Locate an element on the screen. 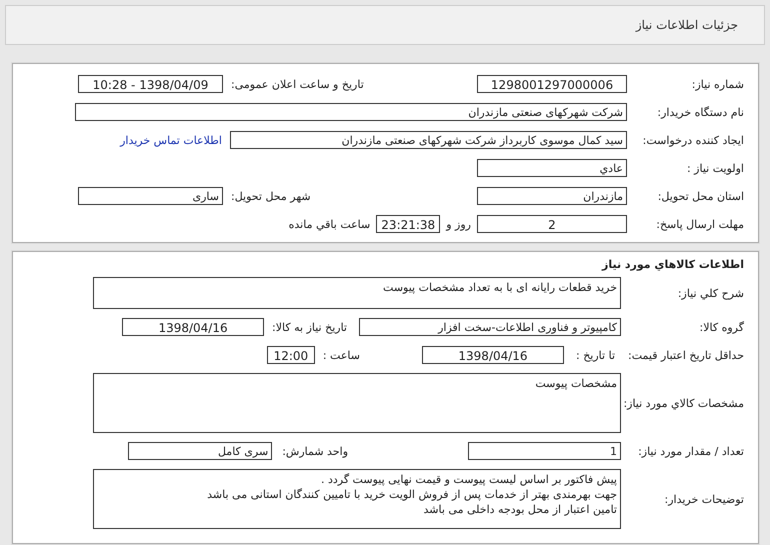 The image size is (770, 545). field-label: نام دستگاه خریدار: is located at coordinates (700, 112).